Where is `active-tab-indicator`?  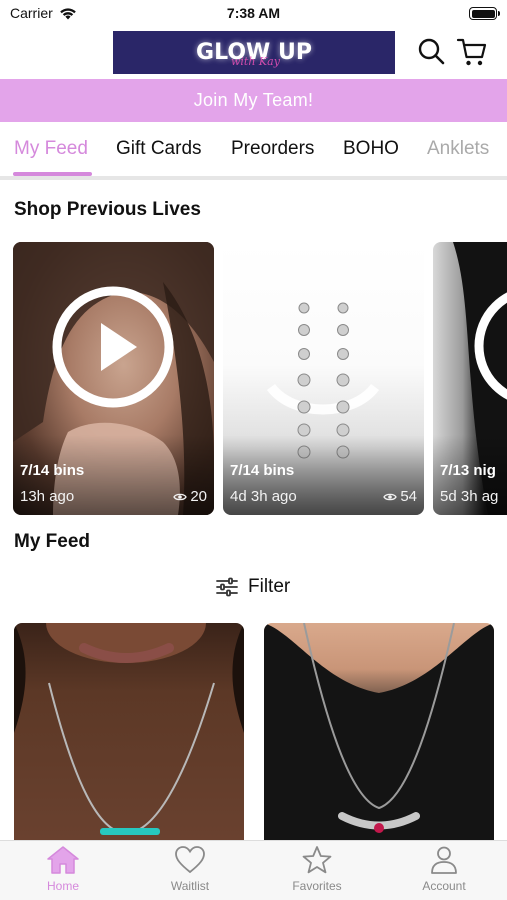 active-tab-indicator is located at coordinates (52, 174).